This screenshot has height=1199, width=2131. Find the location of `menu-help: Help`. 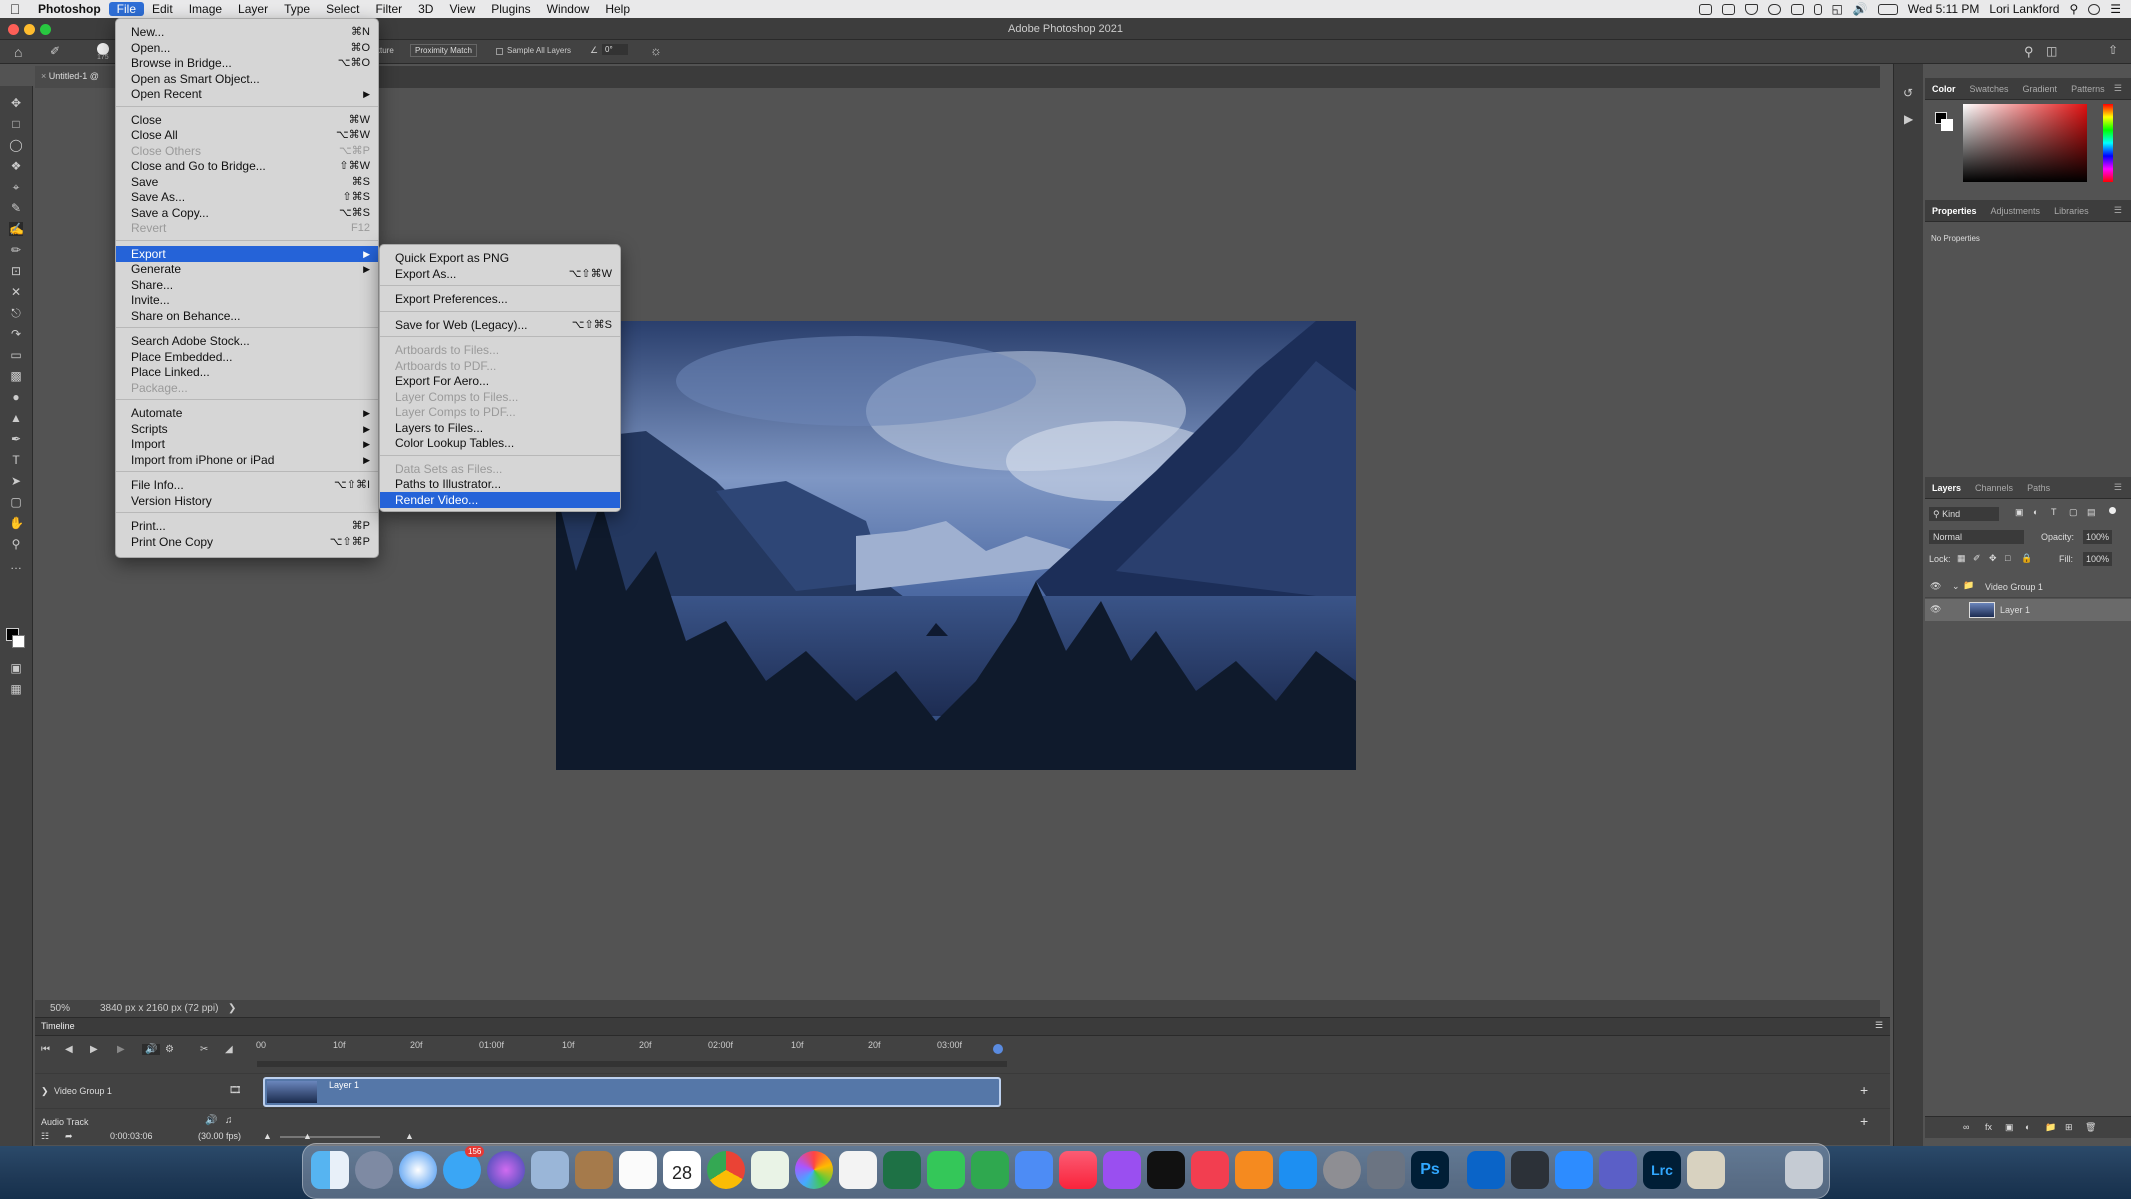

menu-help: Help is located at coordinates (617, 9).